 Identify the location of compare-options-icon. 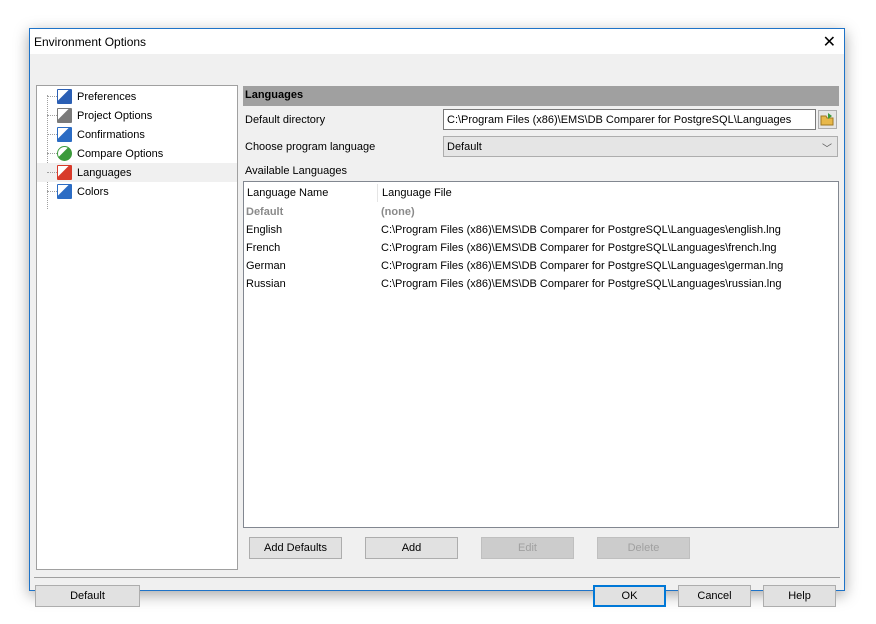
(64, 153).